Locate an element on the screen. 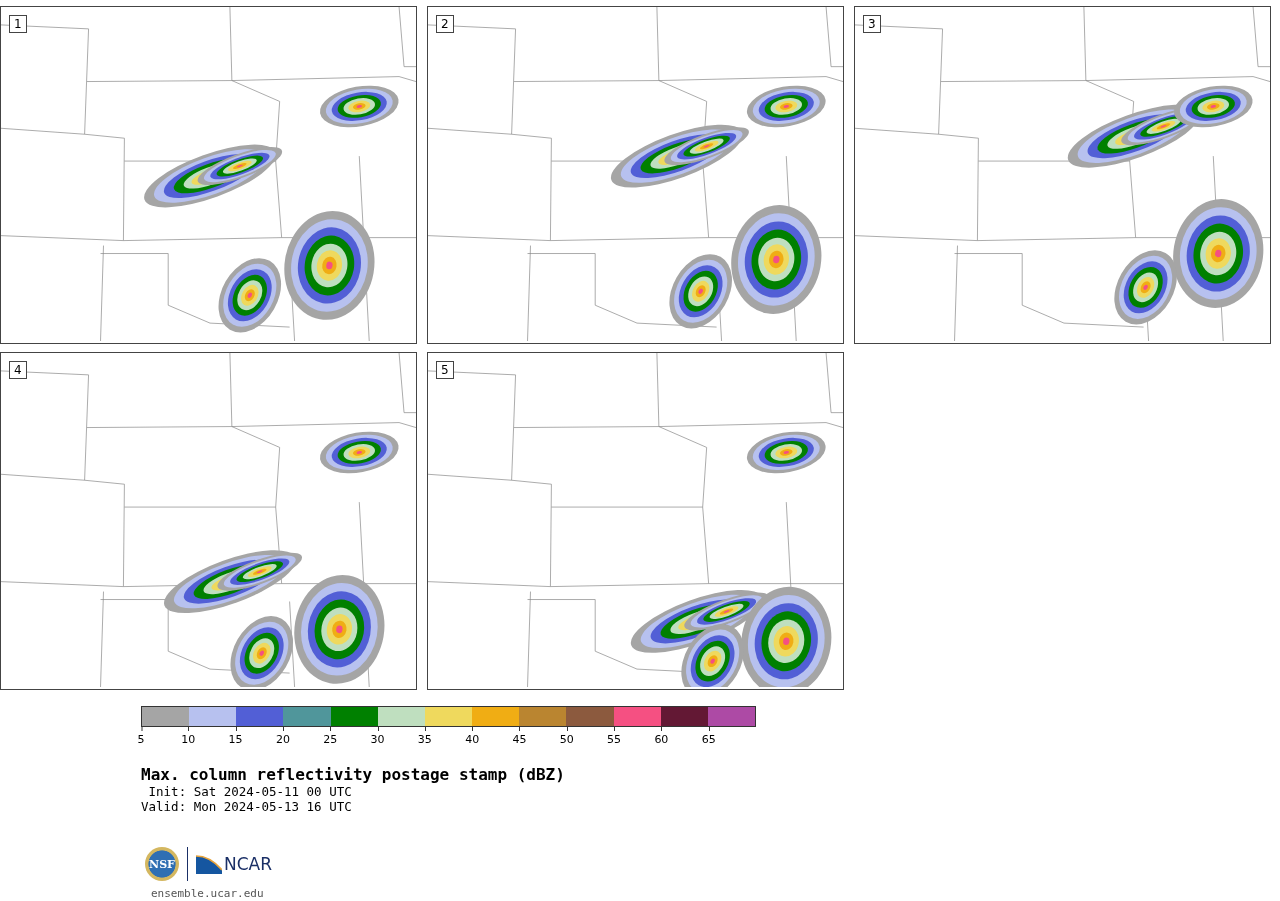  scale-tick-label: 35 is located at coordinates (424, 736).